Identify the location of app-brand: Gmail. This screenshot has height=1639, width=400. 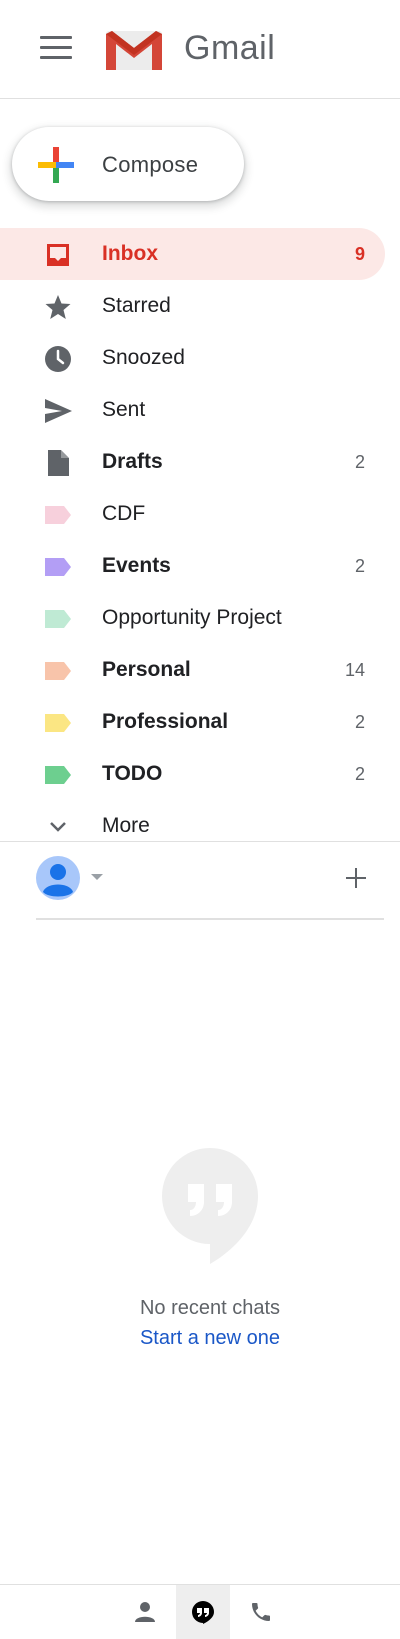
(230, 48).